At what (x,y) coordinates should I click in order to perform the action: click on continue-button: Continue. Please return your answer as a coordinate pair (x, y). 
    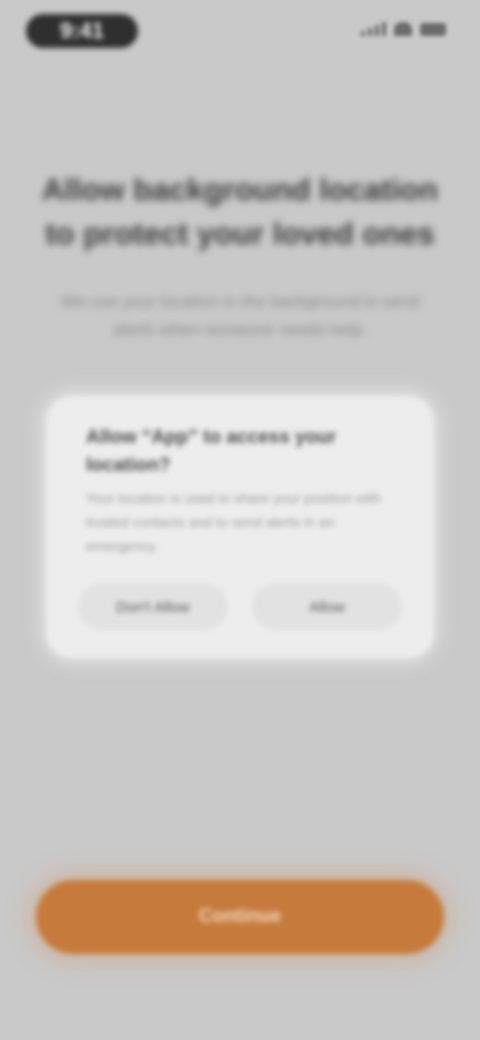
    Looking at the image, I should click on (240, 917).